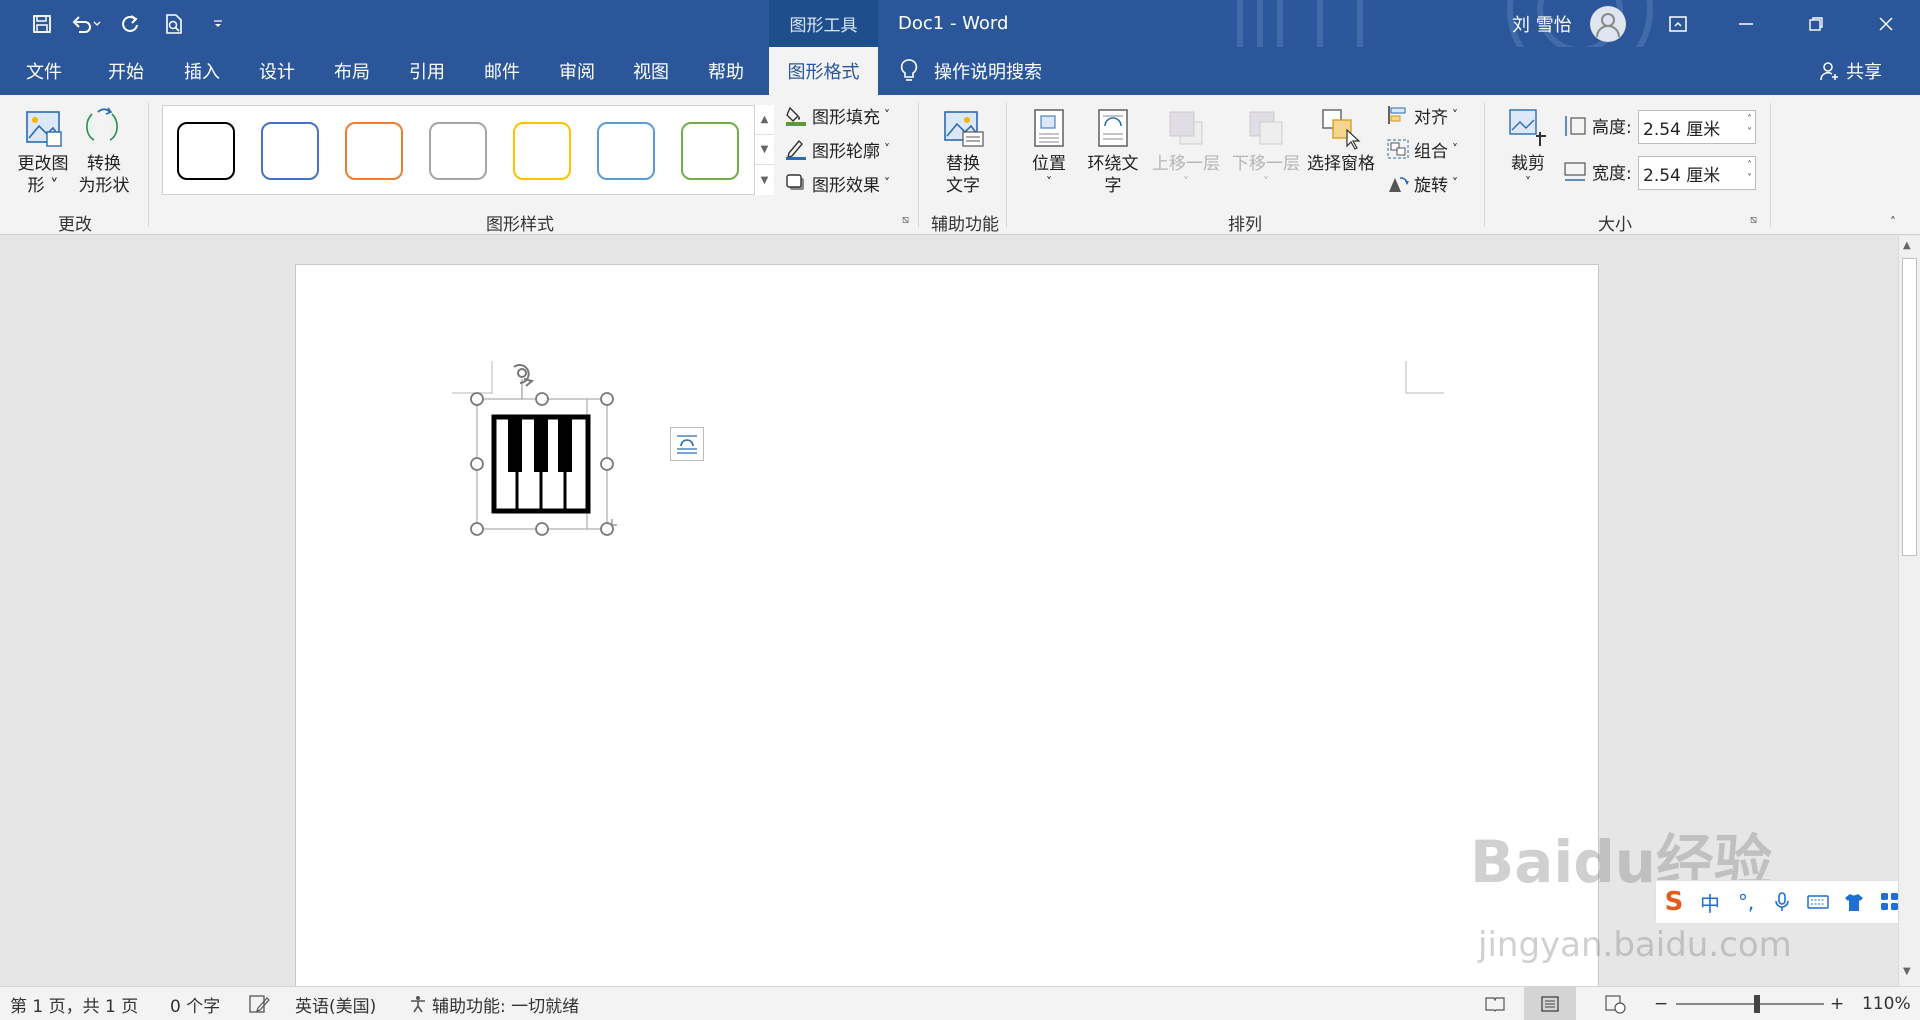 The image size is (1920, 1020). Describe the element at coordinates (43, 151) in the screenshot. I see `change-shape-button: 更改图 形 ˅` at that location.